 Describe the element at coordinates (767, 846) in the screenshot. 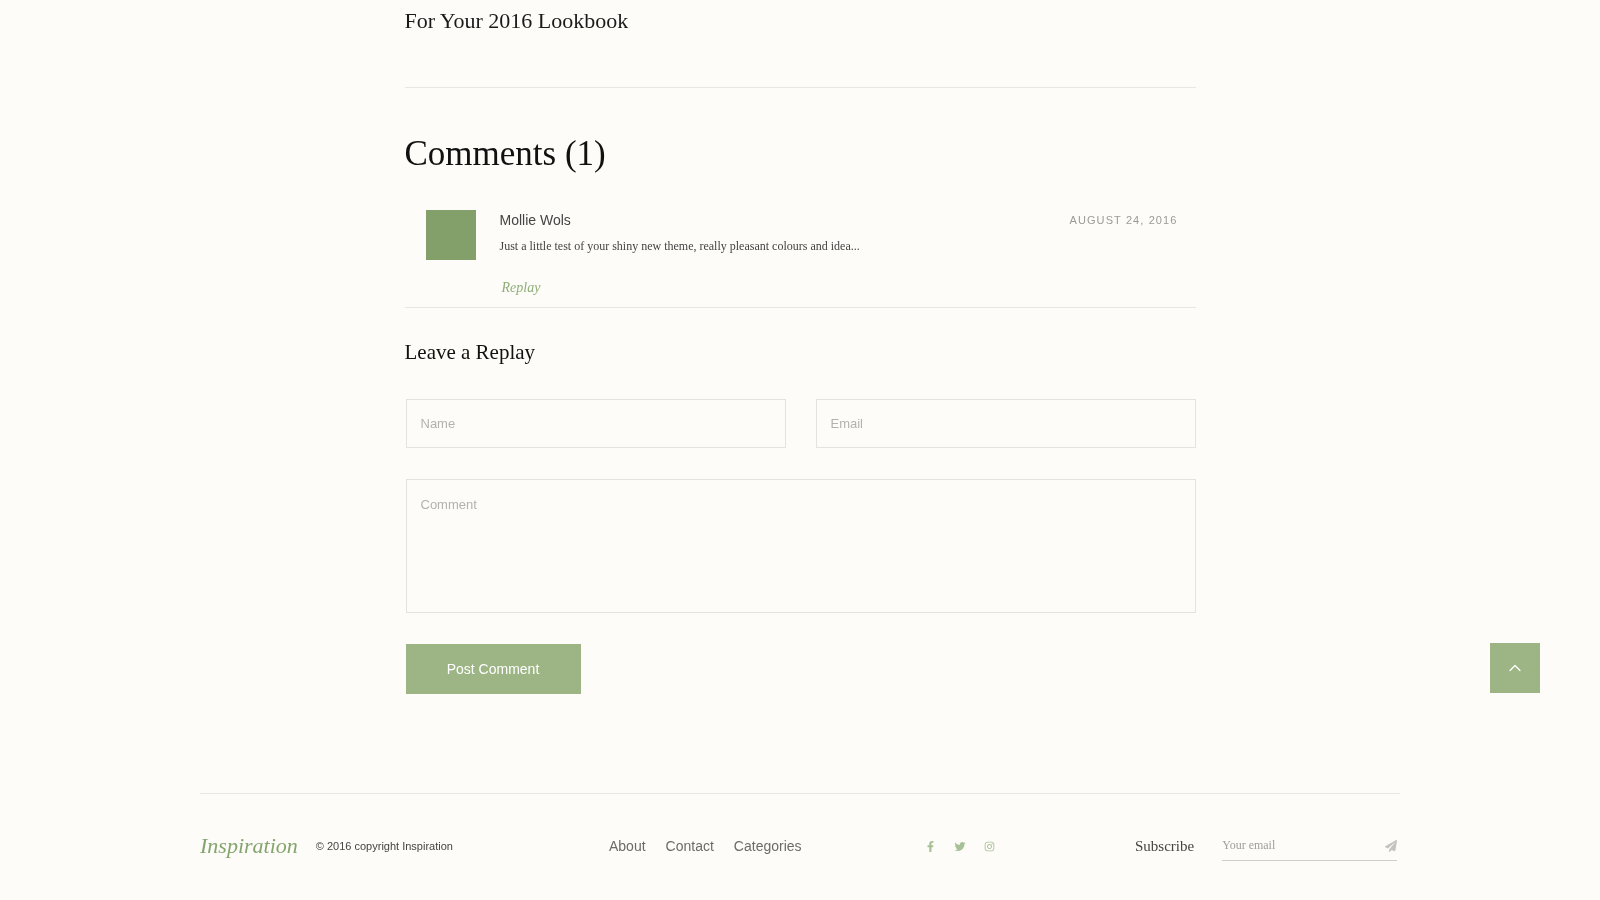

I see `footer-nav-link: Categories` at that location.